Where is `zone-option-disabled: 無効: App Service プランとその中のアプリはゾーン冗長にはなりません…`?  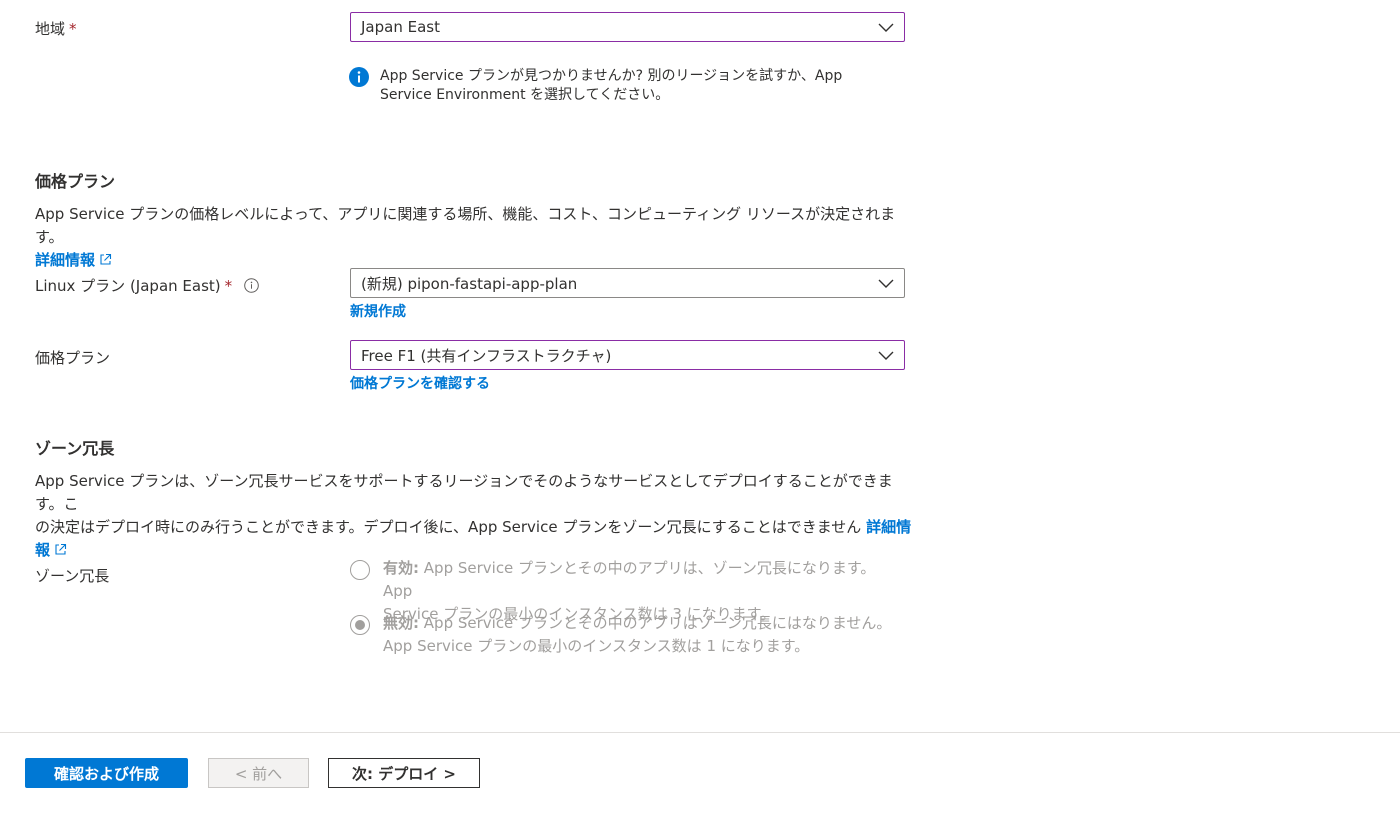
zone-option-disabled: 無効: App Service プランとその中のアプリはゾーン冗長にはなりません… is located at coordinates (626, 636).